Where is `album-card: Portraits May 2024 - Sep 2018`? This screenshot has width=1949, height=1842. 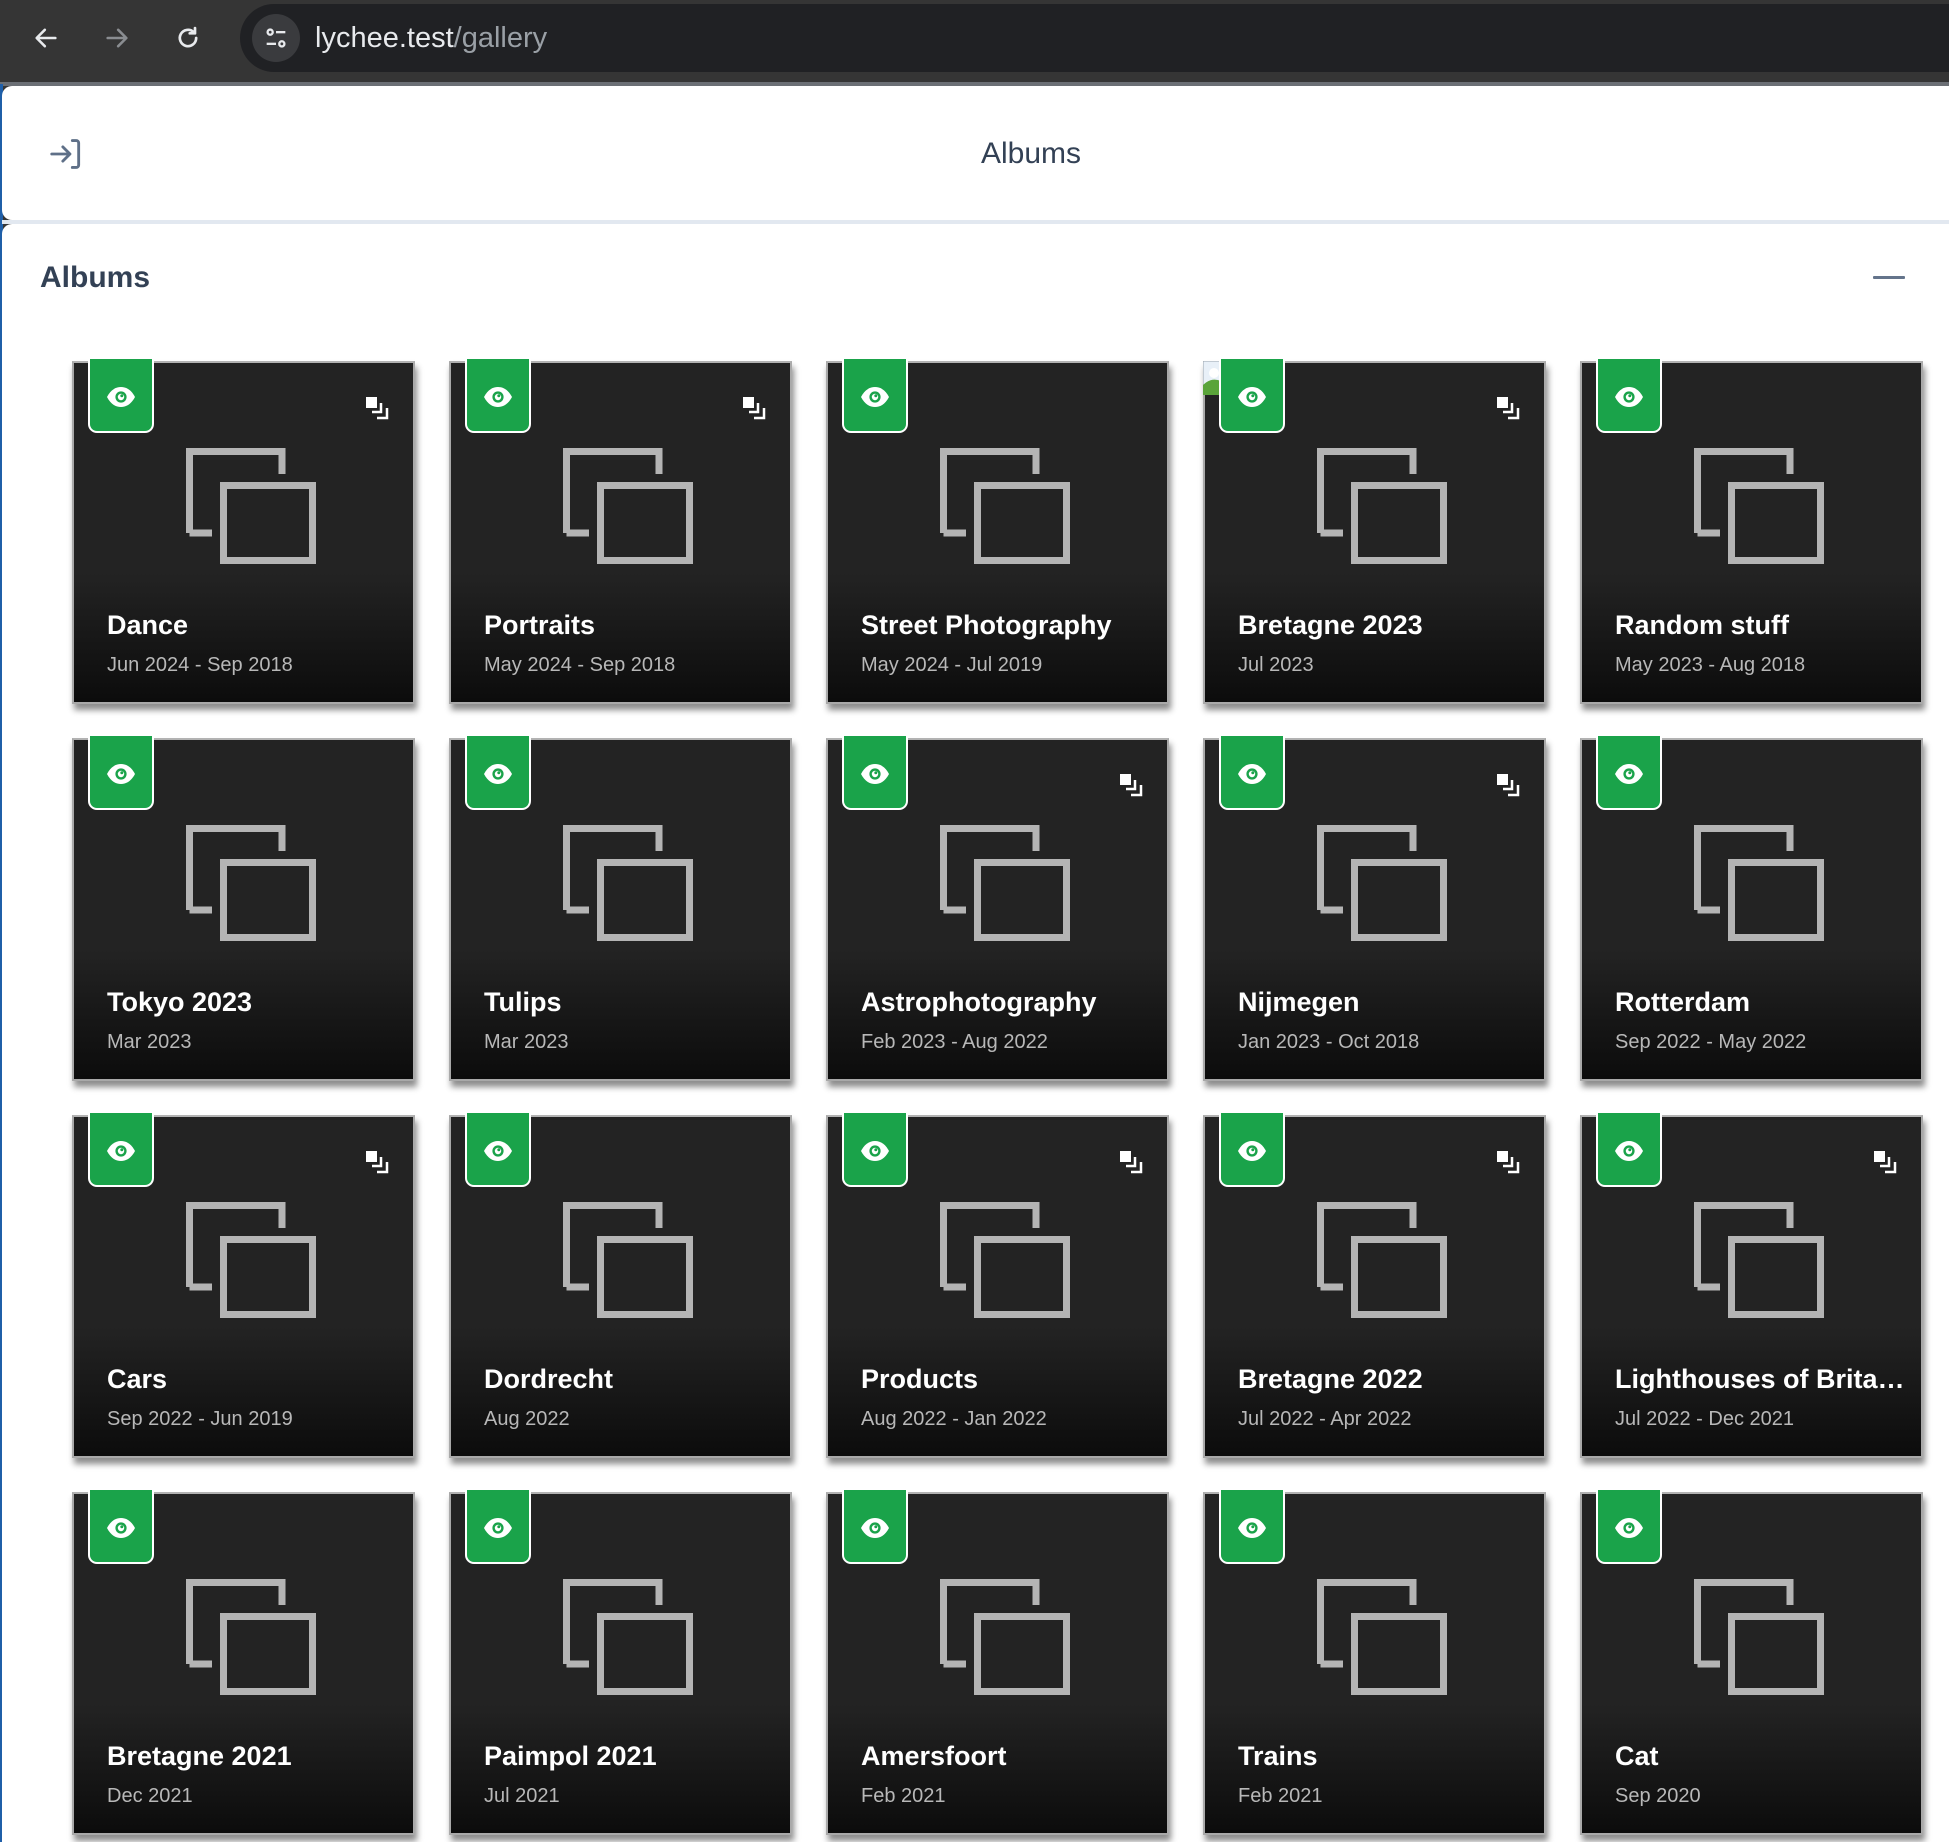
album-card: Portraits May 2024 - Sep 2018 is located at coordinates (620, 531).